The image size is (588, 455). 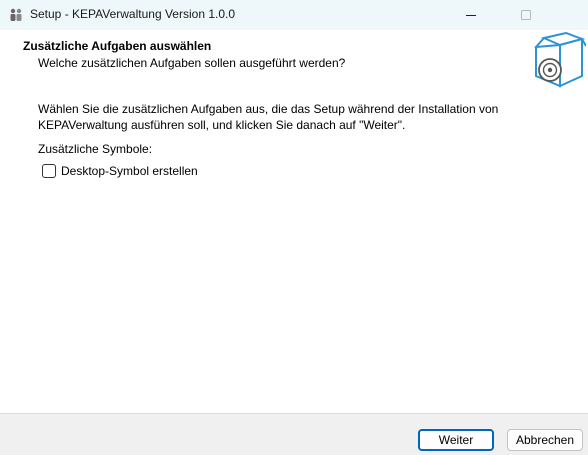 I want to click on maximize-button, so click(x=526, y=15).